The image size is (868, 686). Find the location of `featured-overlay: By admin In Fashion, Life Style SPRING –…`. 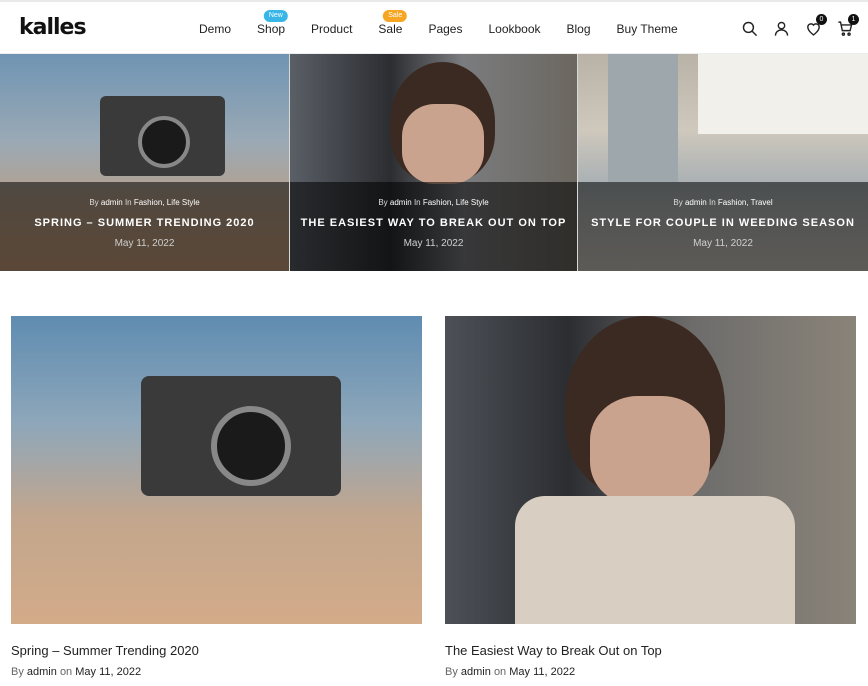

featured-overlay: By admin In Fashion, Life Style SPRING –… is located at coordinates (144, 226).